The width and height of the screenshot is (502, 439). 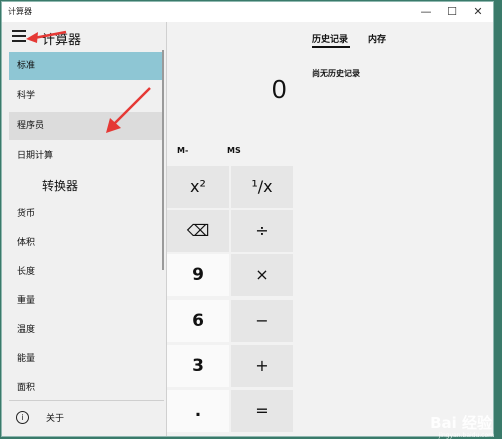 I want to click on arrow-to-programmer-item, so click(x=128, y=110).